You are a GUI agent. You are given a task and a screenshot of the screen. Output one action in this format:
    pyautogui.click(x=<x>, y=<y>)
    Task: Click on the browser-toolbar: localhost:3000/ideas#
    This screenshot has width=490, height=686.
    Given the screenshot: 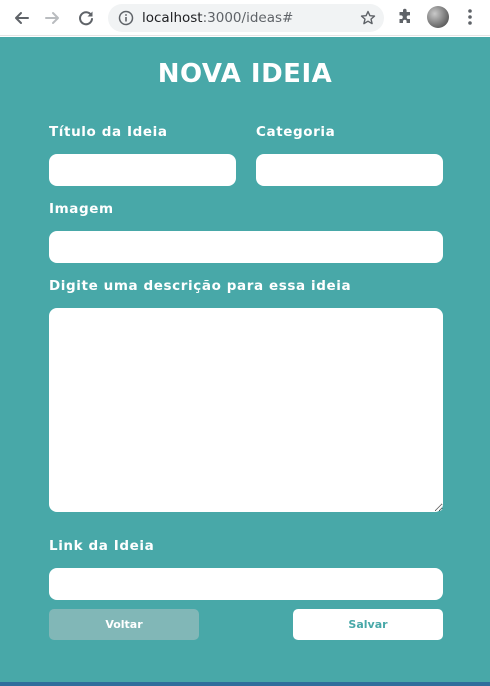 What is the action you would take?
    pyautogui.click(x=245, y=18)
    